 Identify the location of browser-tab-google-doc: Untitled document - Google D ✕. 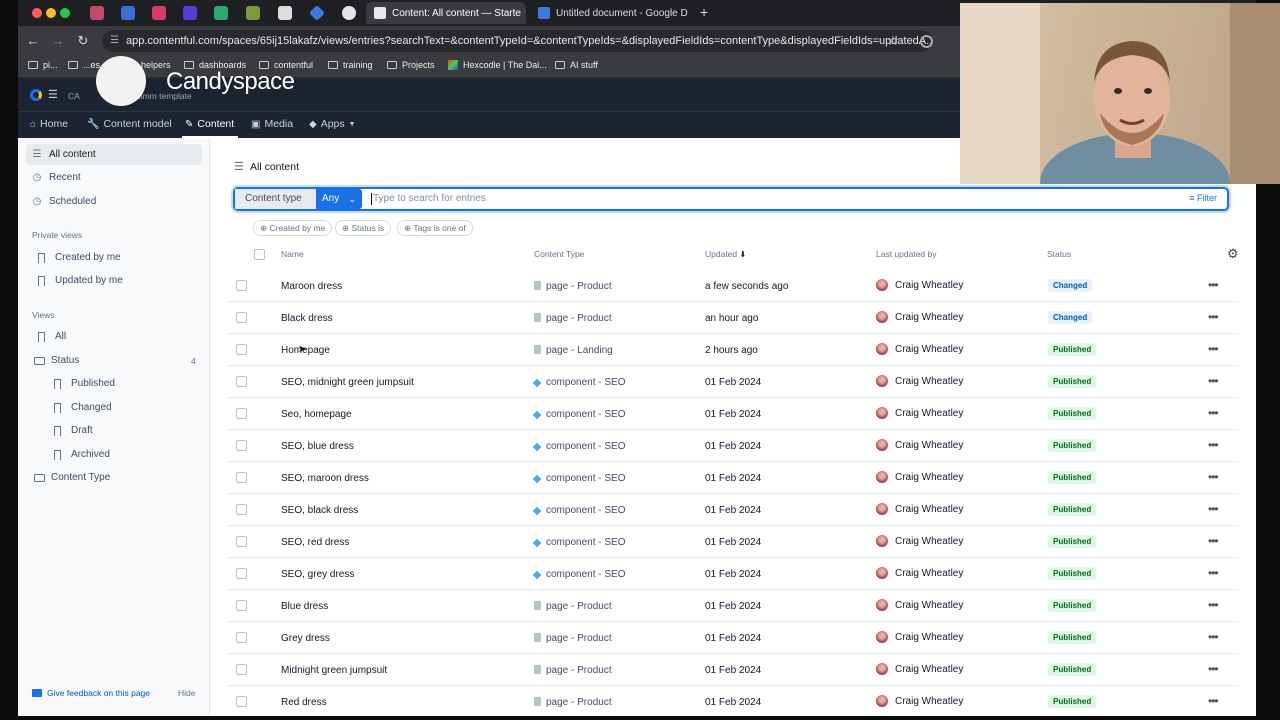
(610, 13).